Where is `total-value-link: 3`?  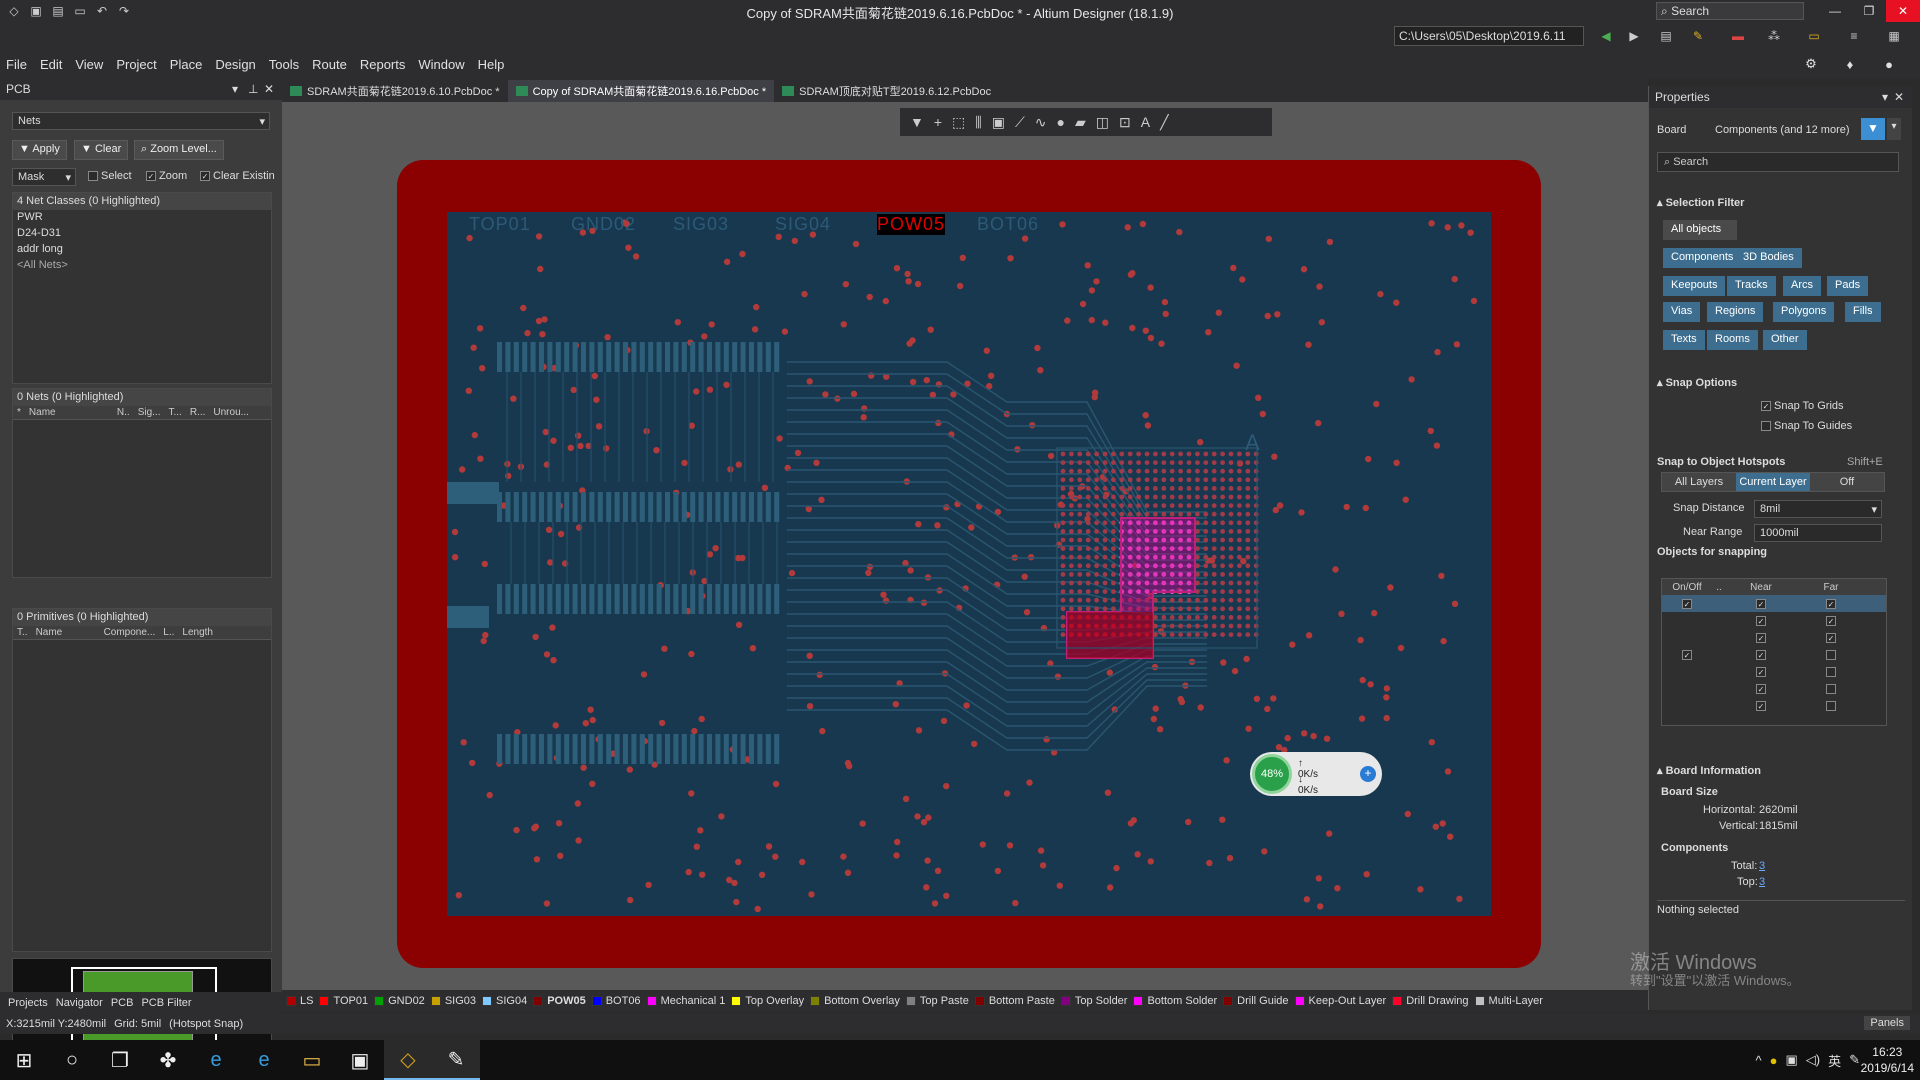 total-value-link: 3 is located at coordinates (1762, 866).